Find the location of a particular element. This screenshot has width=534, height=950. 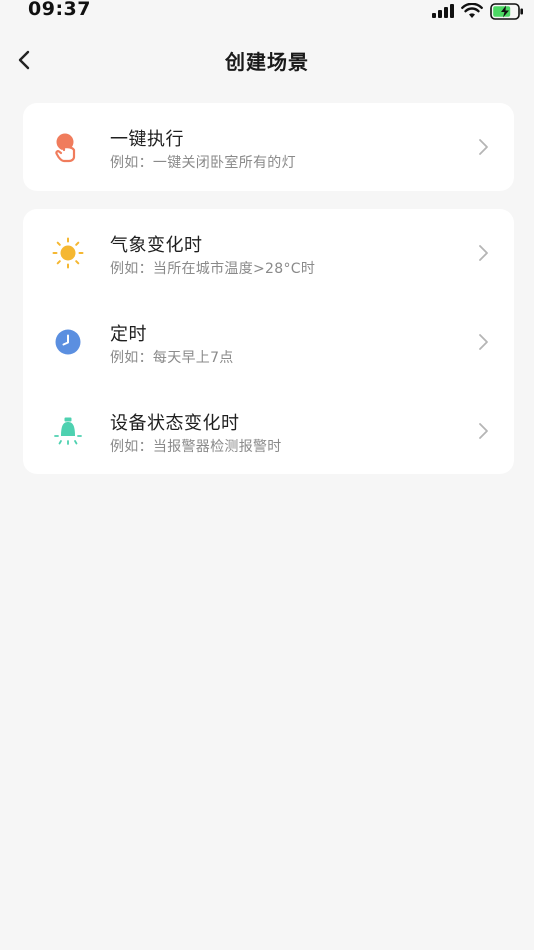

option-one-key-execute: 一键执行 例如：一键关闭卧室所有的灯 is located at coordinates (268, 147).